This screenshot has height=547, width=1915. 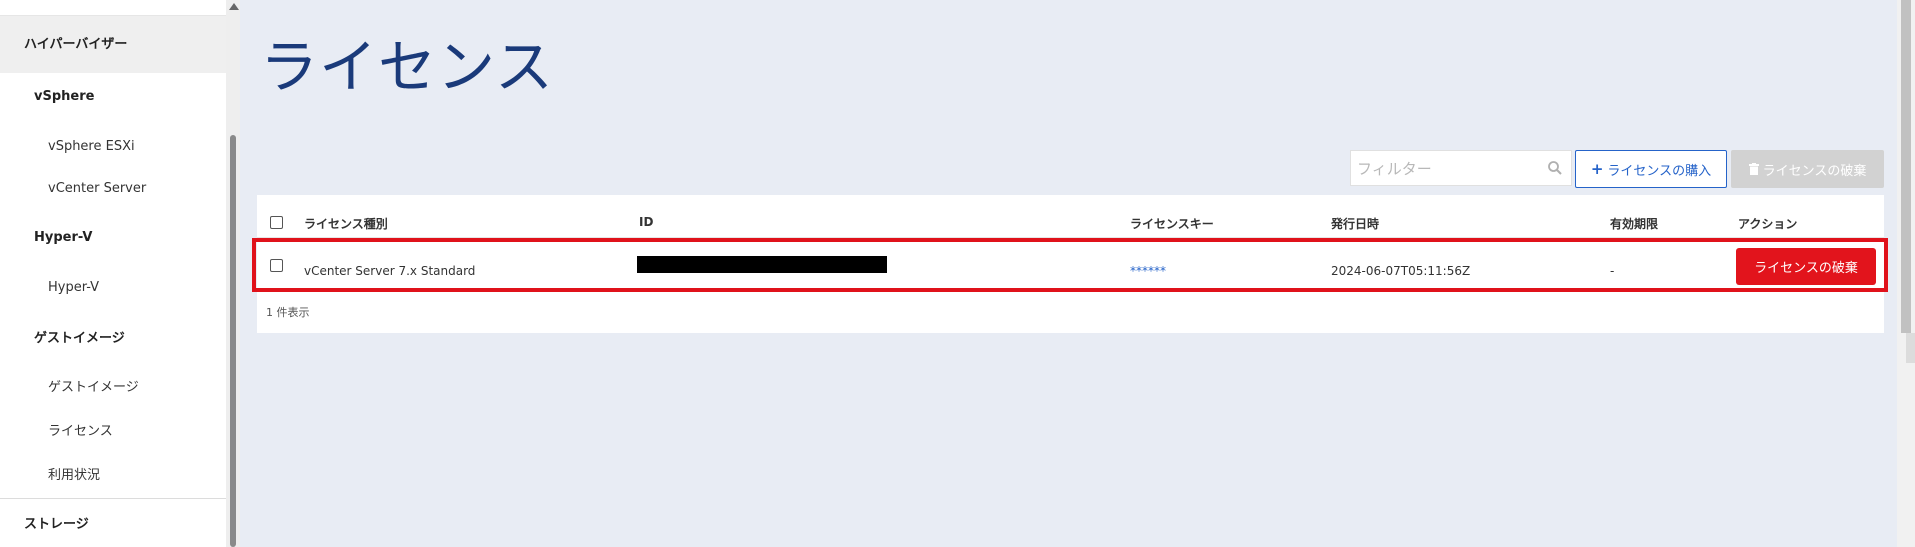 I want to click on sidebar-item-license: ライセンス, so click(x=113, y=430).